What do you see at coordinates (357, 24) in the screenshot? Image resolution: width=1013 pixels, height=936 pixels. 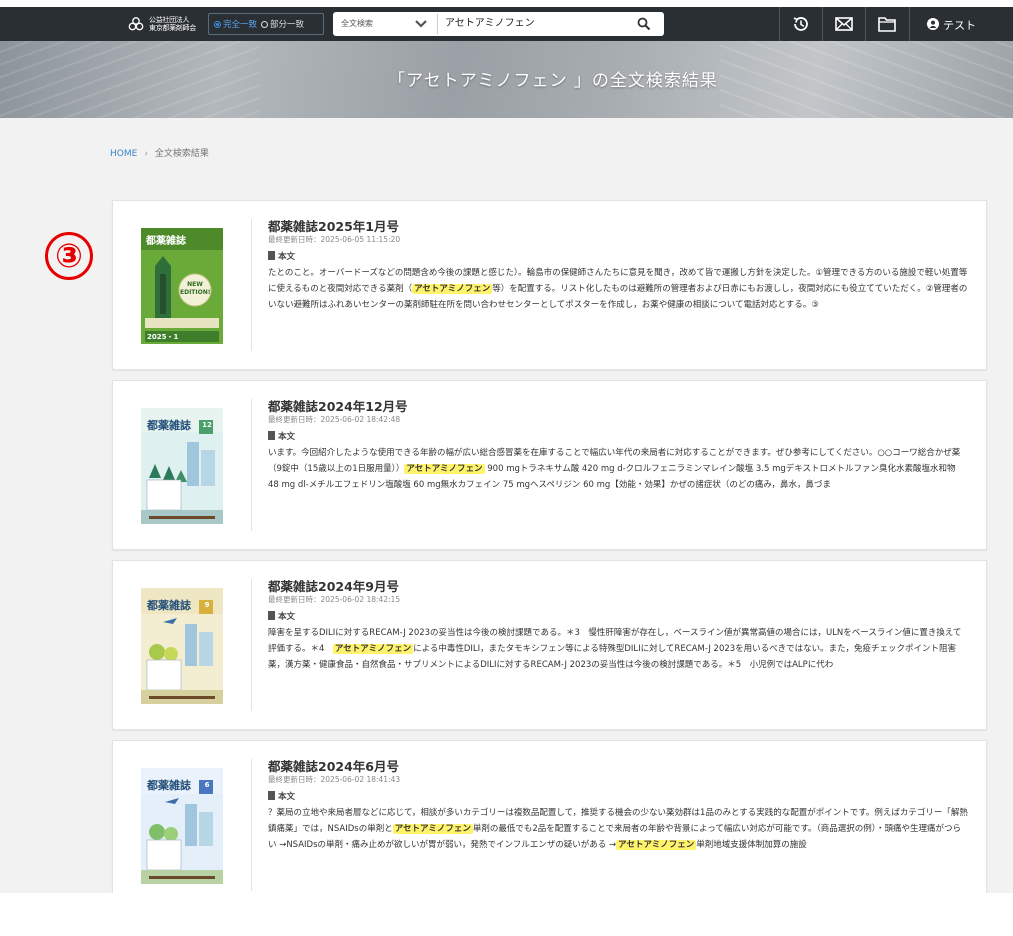 I see `search-scope-select: 全文検索` at bounding box center [357, 24].